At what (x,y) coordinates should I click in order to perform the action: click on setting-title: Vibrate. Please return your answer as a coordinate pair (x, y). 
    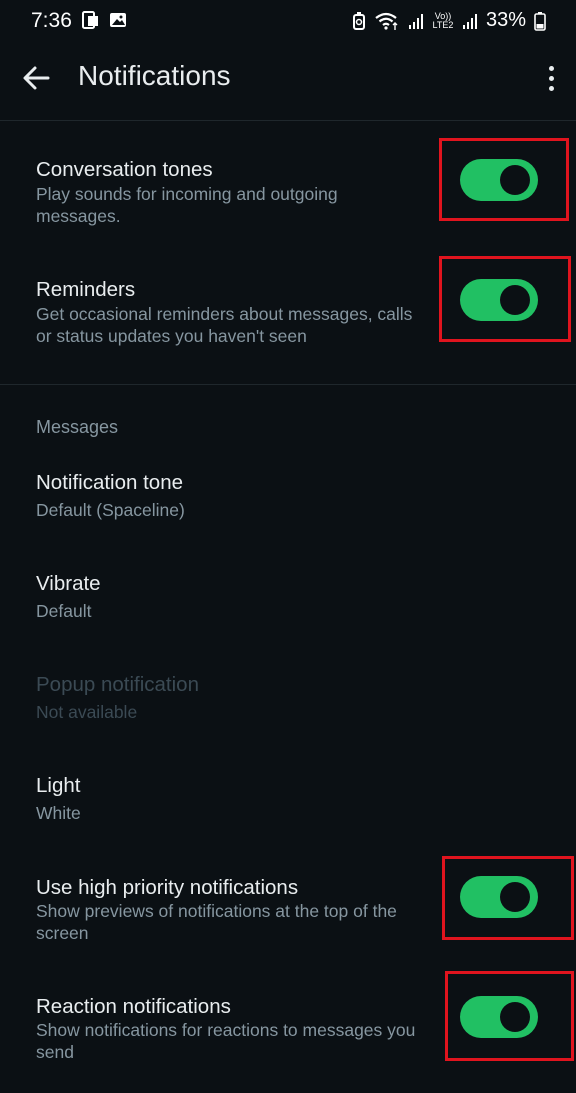
    Looking at the image, I should click on (68, 583).